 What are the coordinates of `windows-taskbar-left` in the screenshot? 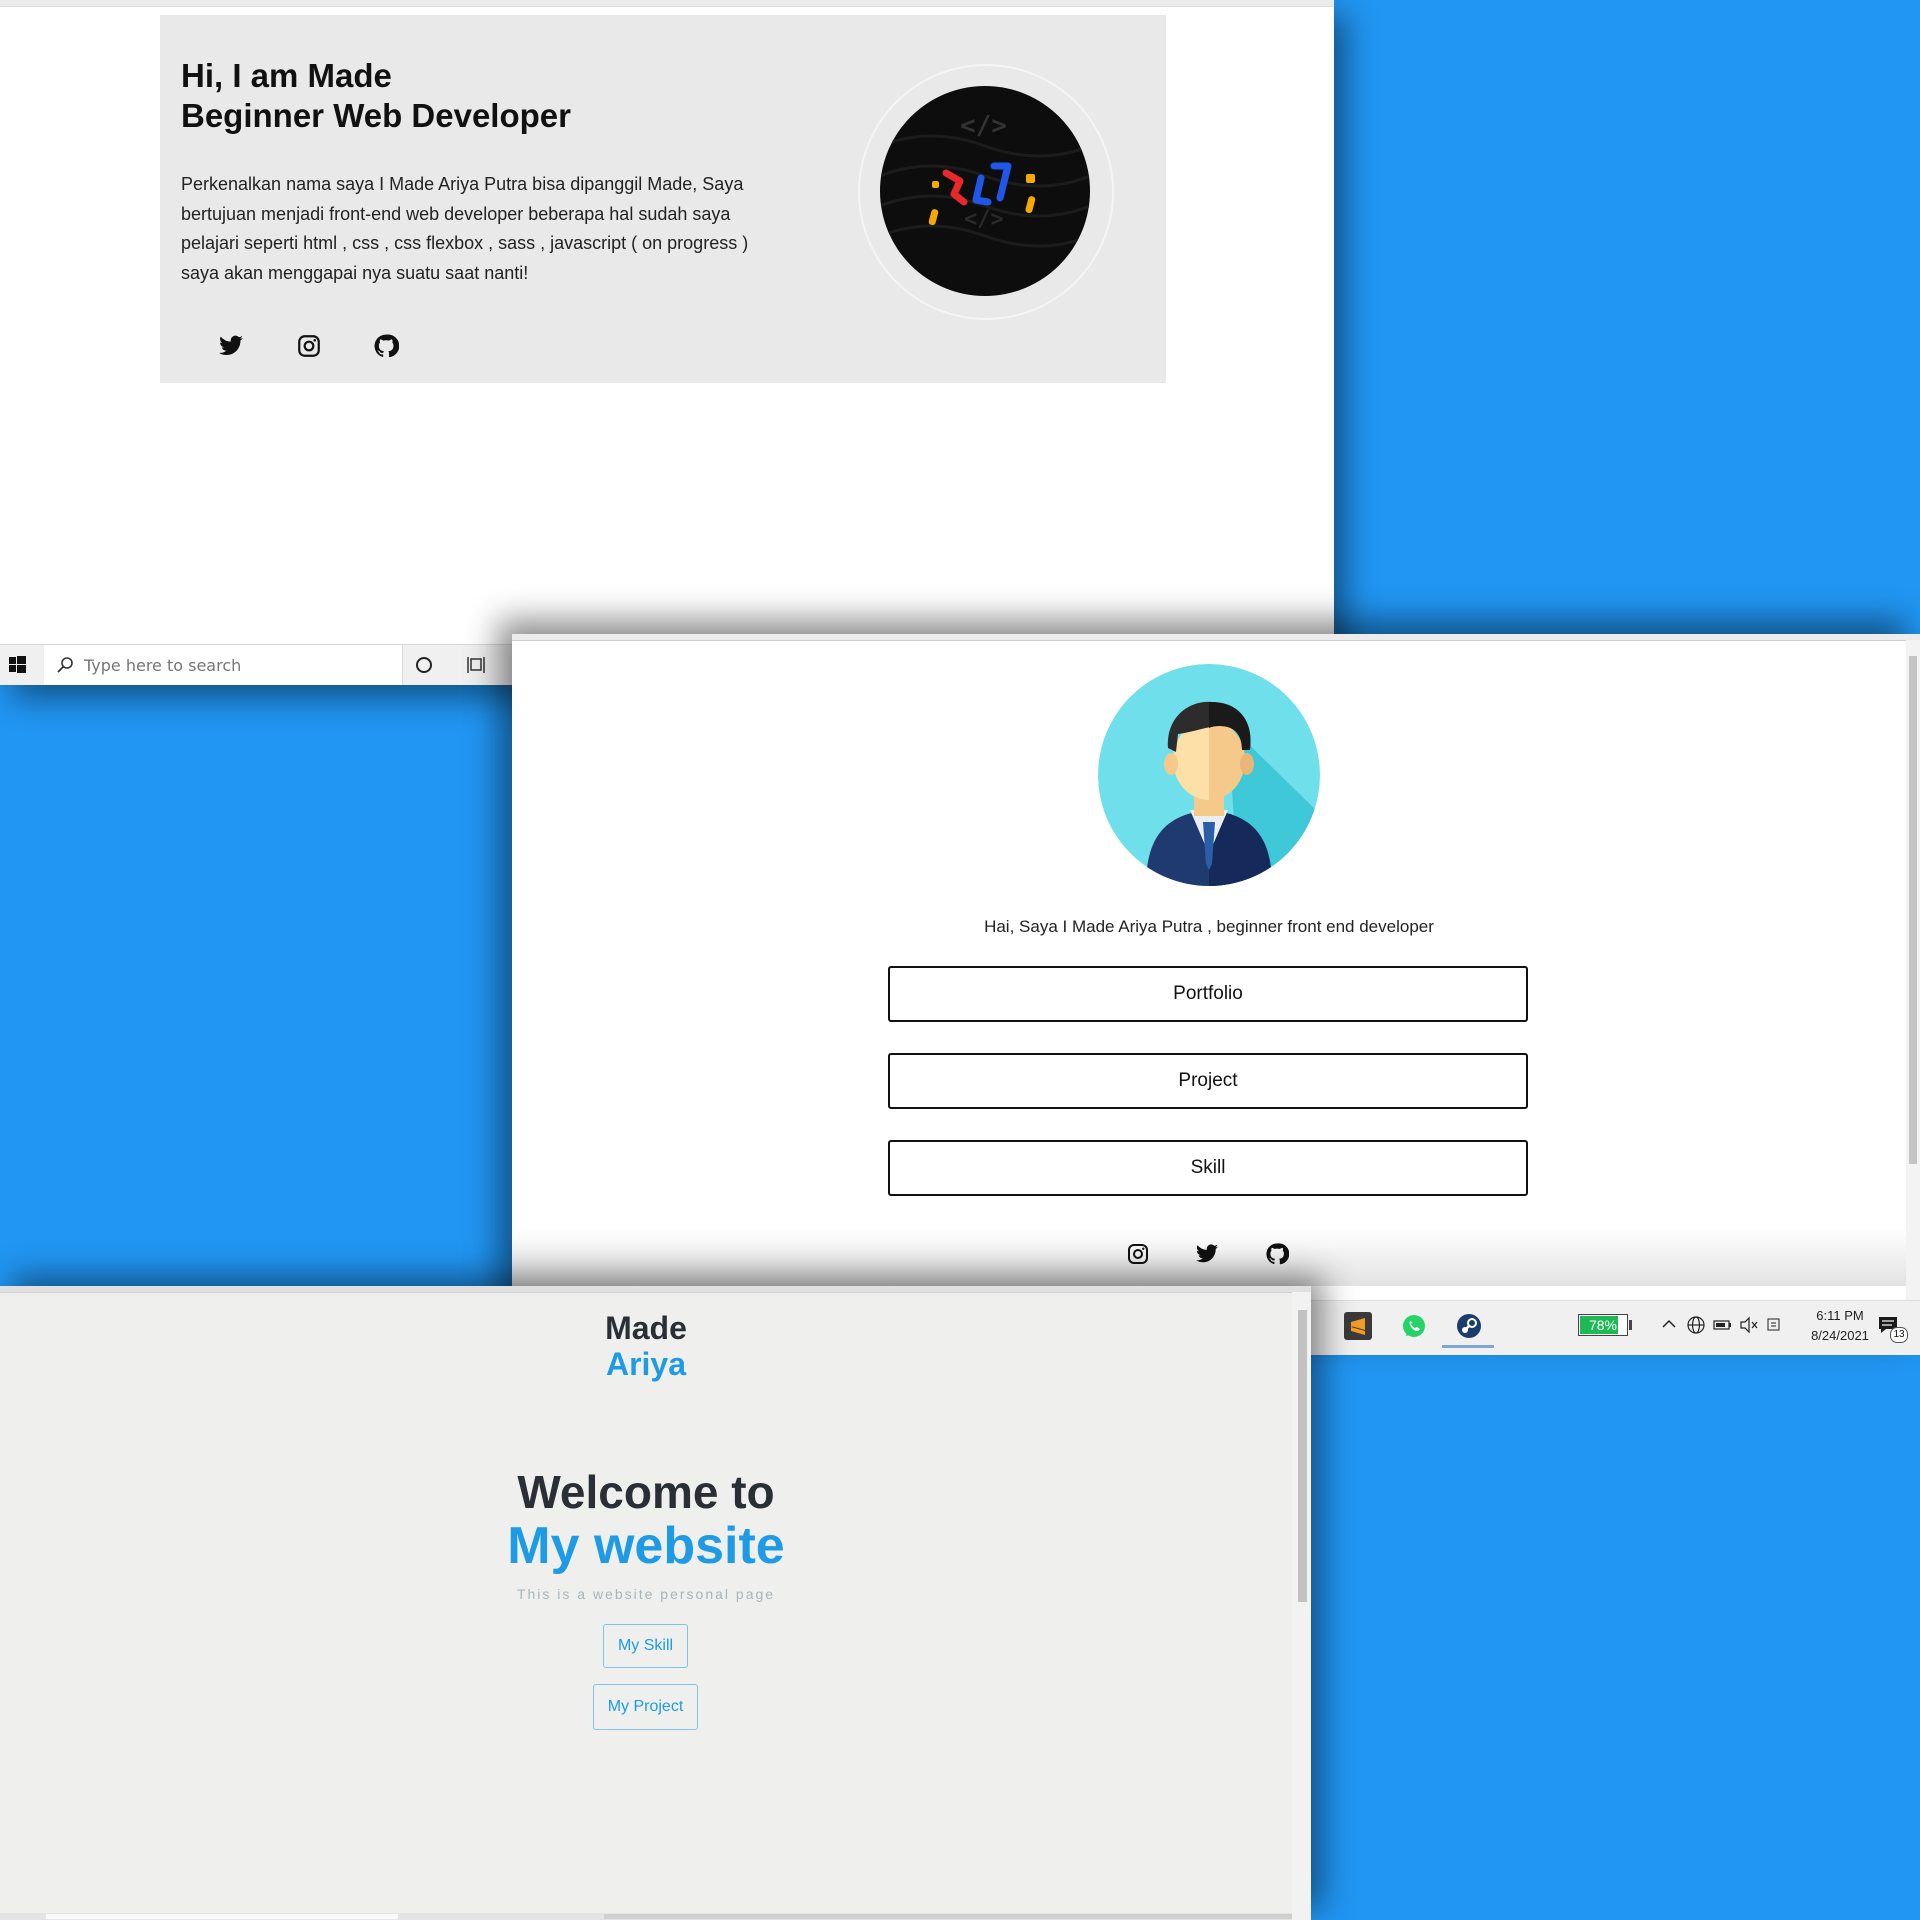 It's located at (256, 664).